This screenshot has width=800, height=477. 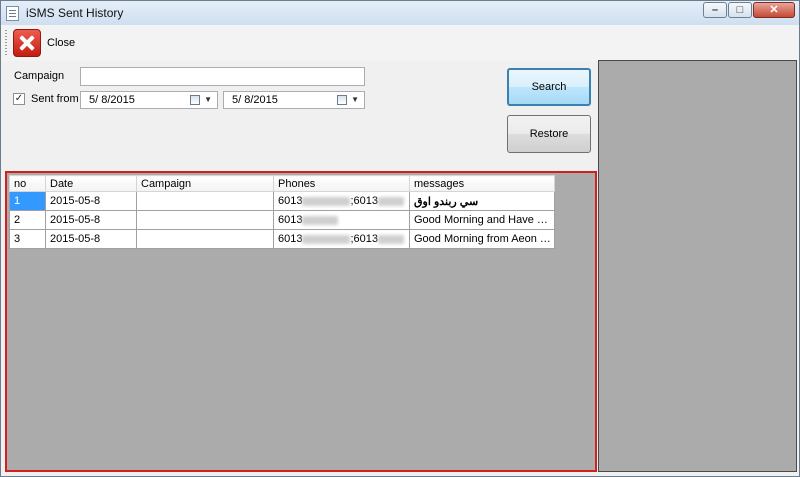 What do you see at coordinates (91, 183) in the screenshot?
I see `column-header-date: Date` at bounding box center [91, 183].